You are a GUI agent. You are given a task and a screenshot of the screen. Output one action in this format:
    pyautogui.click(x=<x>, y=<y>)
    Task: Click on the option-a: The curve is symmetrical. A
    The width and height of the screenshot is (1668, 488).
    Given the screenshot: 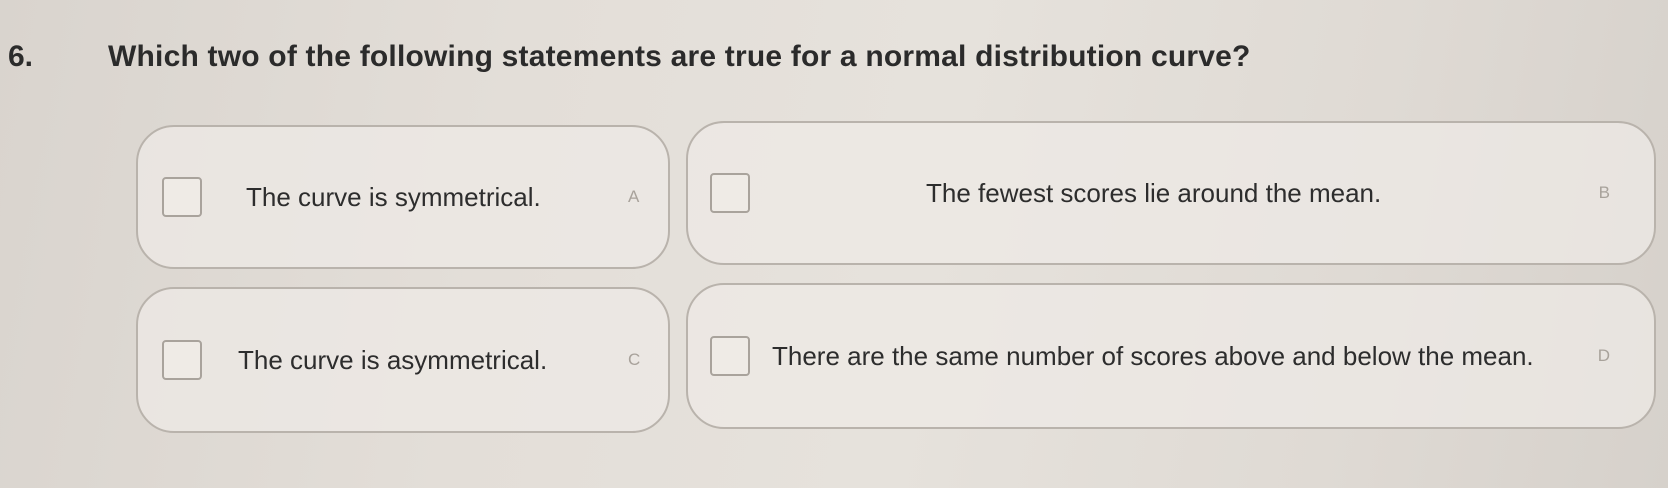 What is the action you would take?
    pyautogui.click(x=403, y=197)
    